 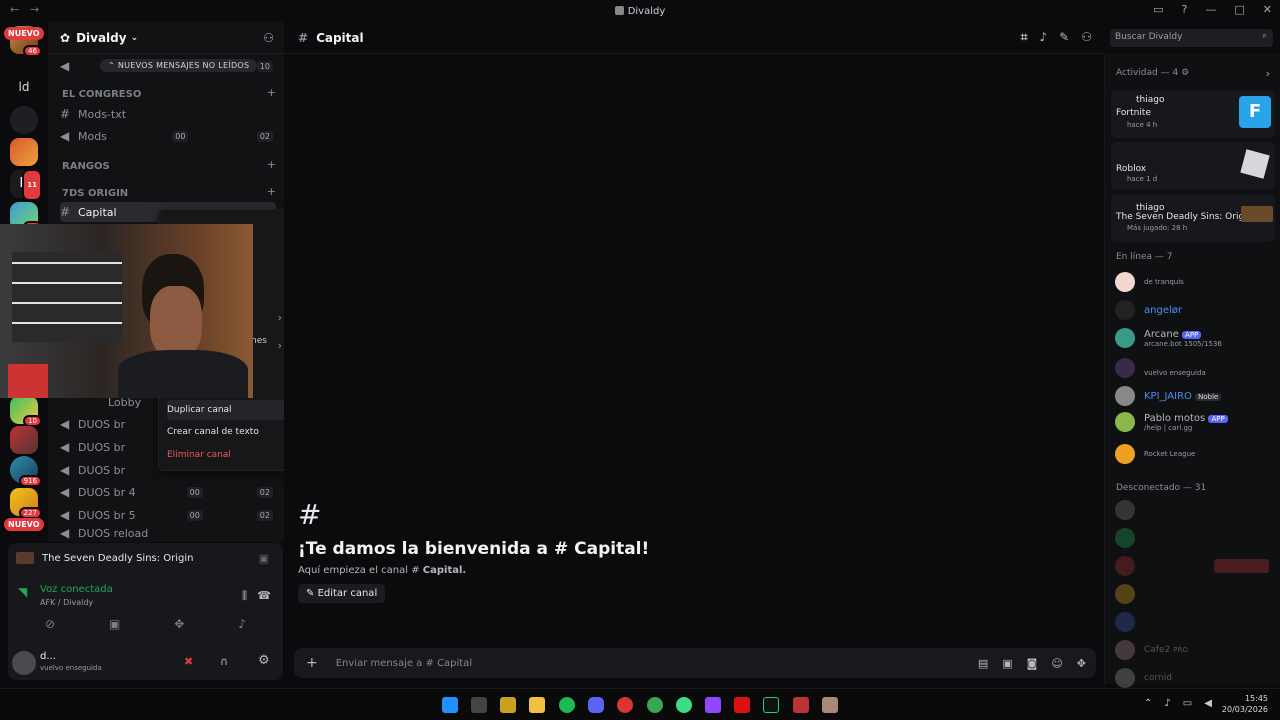 I want to click on close-icon: ✕, so click(x=1267, y=9).